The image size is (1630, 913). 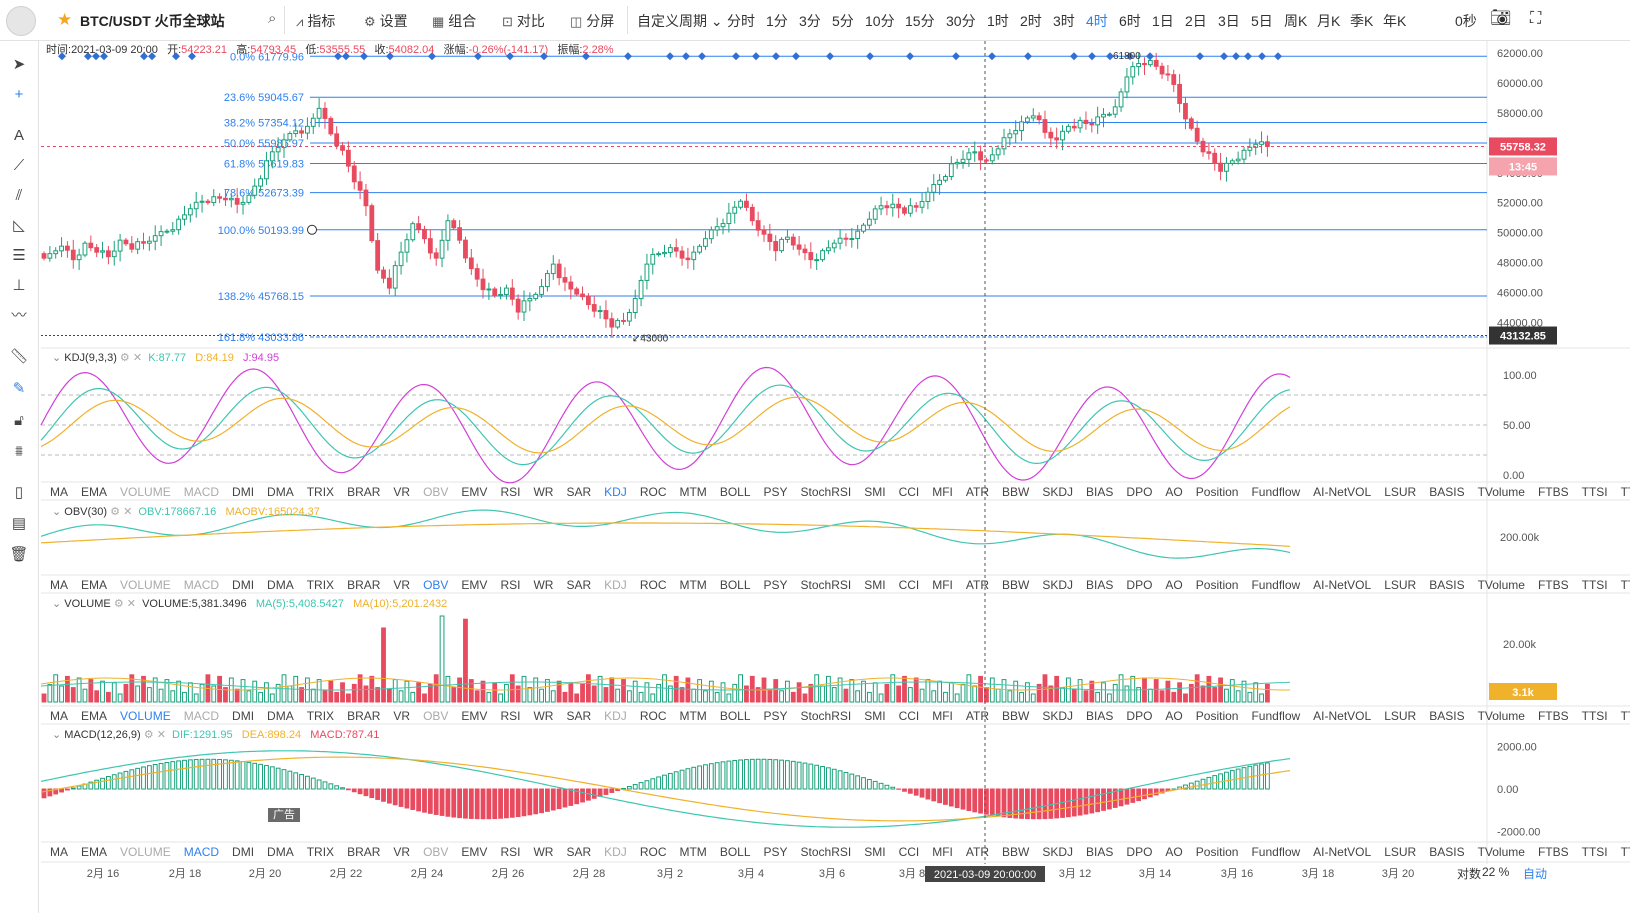 I want to click on indicator-option-fundflow: Fundflow, so click(x=1275, y=585).